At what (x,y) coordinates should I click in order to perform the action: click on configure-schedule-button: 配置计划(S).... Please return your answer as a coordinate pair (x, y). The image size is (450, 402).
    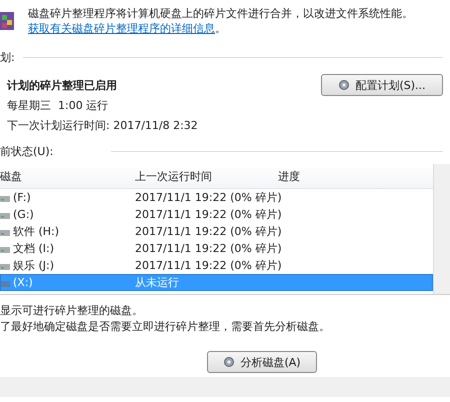
    Looking at the image, I should click on (382, 85).